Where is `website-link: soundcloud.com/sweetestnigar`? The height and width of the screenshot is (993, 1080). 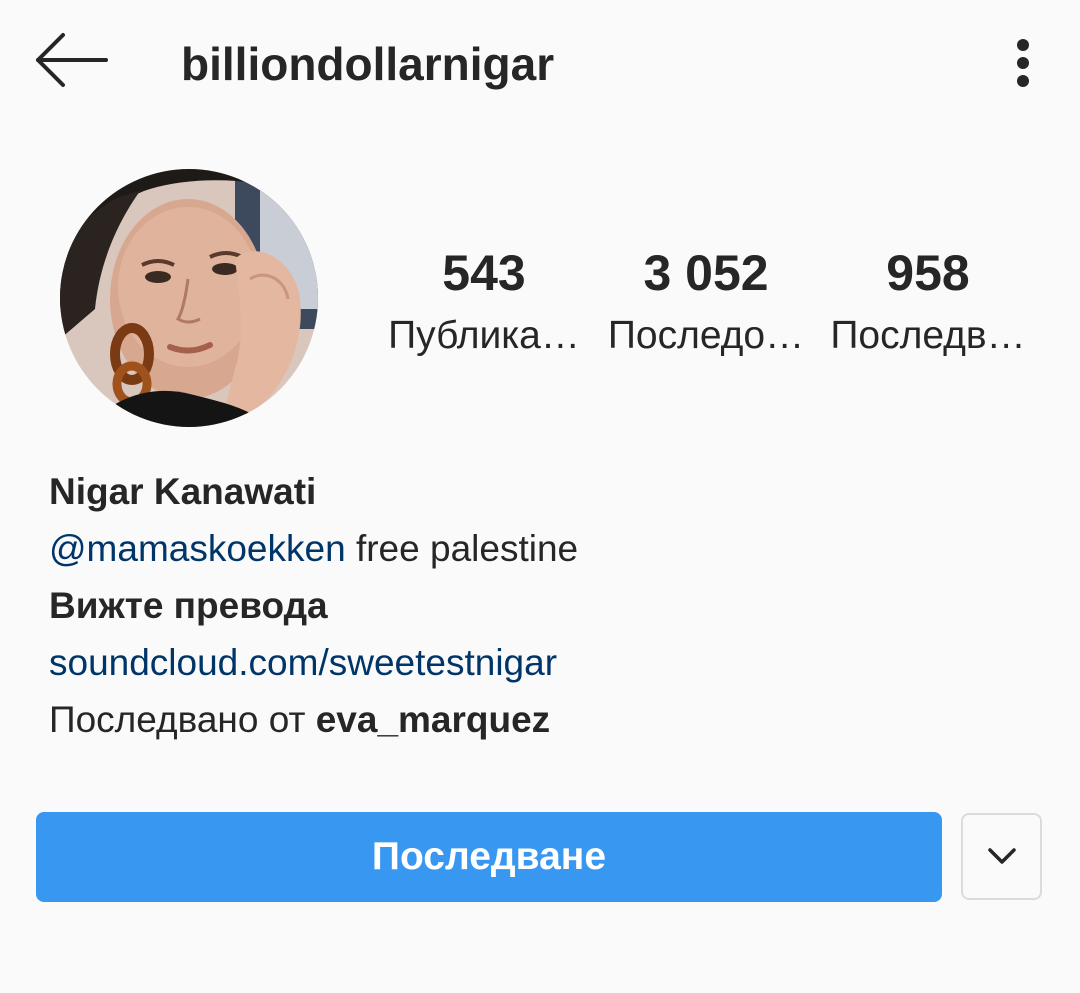 website-link: soundcloud.com/sweetestnigar is located at coordinates (549, 662).